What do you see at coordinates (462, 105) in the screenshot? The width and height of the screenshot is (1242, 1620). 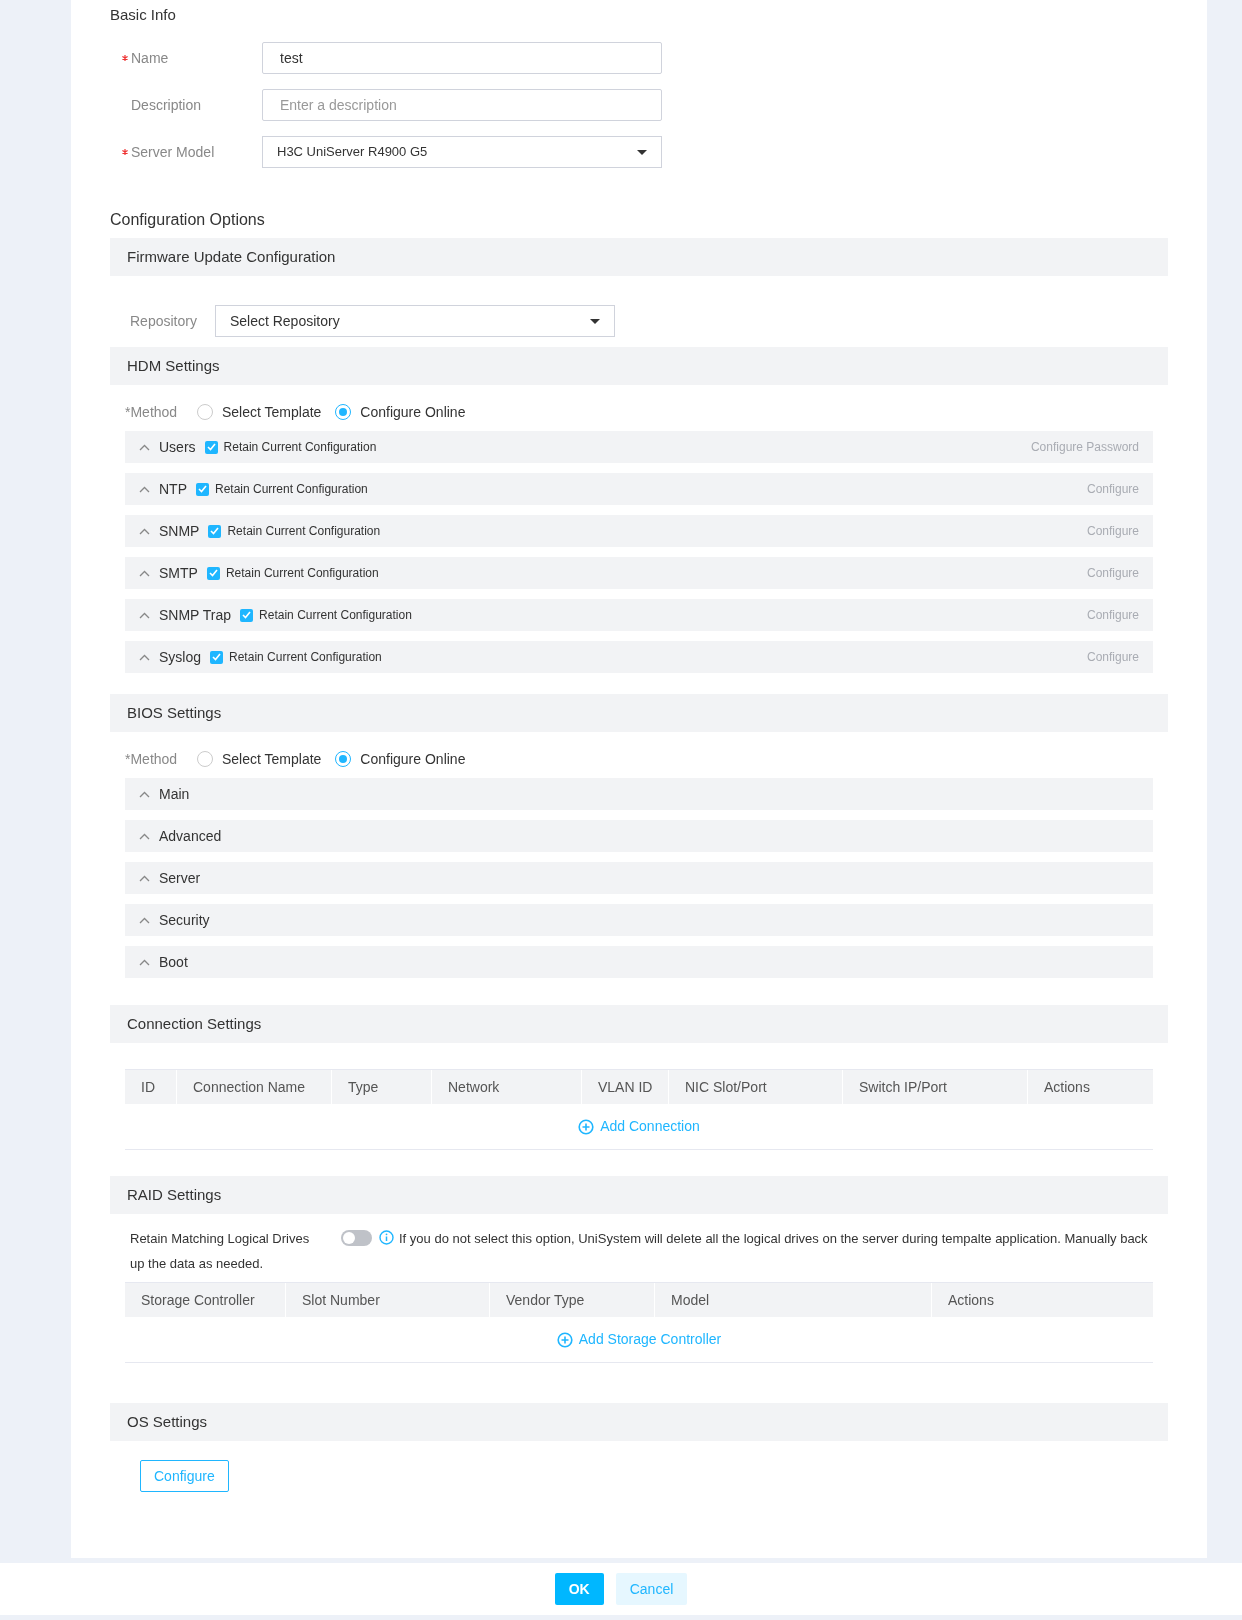 I see `input-field: Enter a description` at bounding box center [462, 105].